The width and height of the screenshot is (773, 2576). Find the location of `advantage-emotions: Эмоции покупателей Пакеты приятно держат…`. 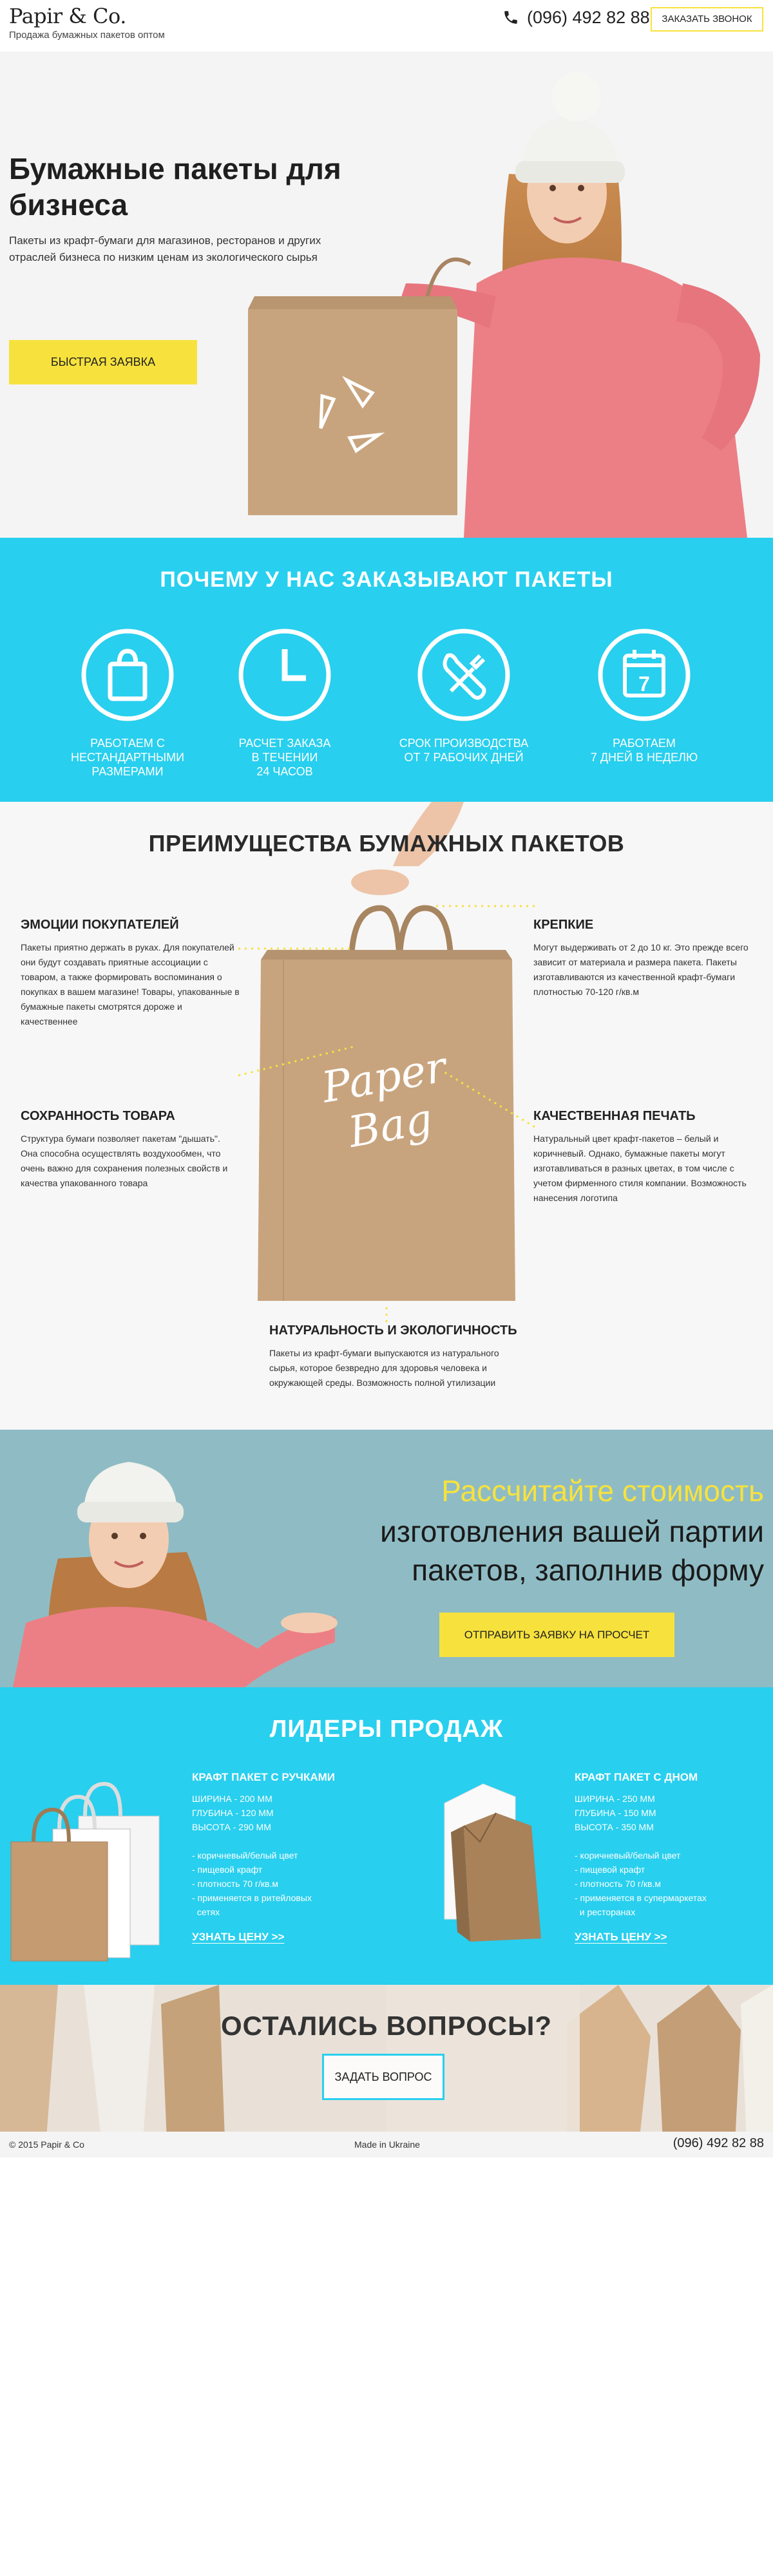

advantage-emotions: Эмоции покупателей Пакеты приятно держат… is located at coordinates (130, 974).